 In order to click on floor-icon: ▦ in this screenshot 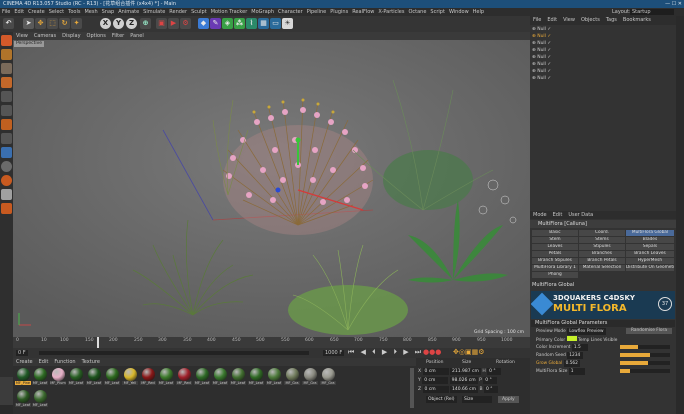, I will do `click(263, 23)`.